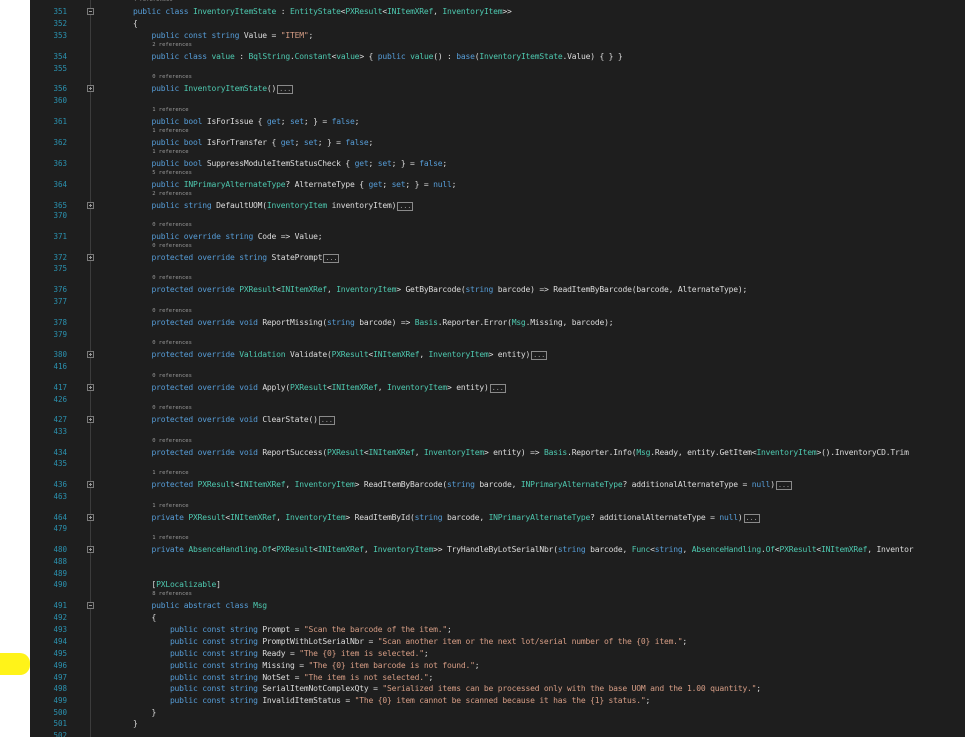  I want to click on line-number: 353, so click(60, 35).